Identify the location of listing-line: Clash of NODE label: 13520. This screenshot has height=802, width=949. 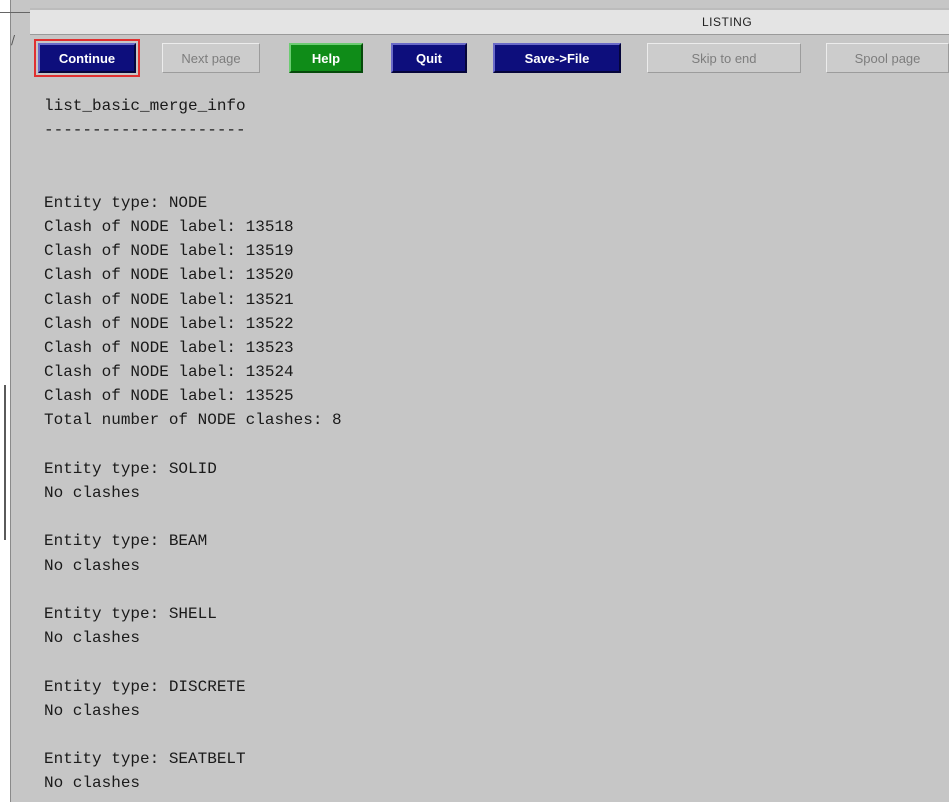
(169, 275).